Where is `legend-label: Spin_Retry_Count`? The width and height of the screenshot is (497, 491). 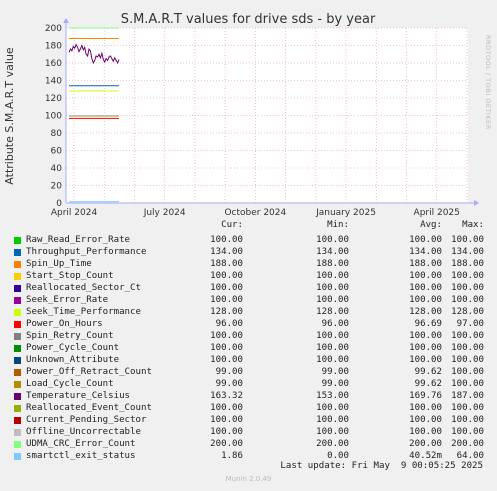 legend-label: Spin_Retry_Count is located at coordinates (70, 336).